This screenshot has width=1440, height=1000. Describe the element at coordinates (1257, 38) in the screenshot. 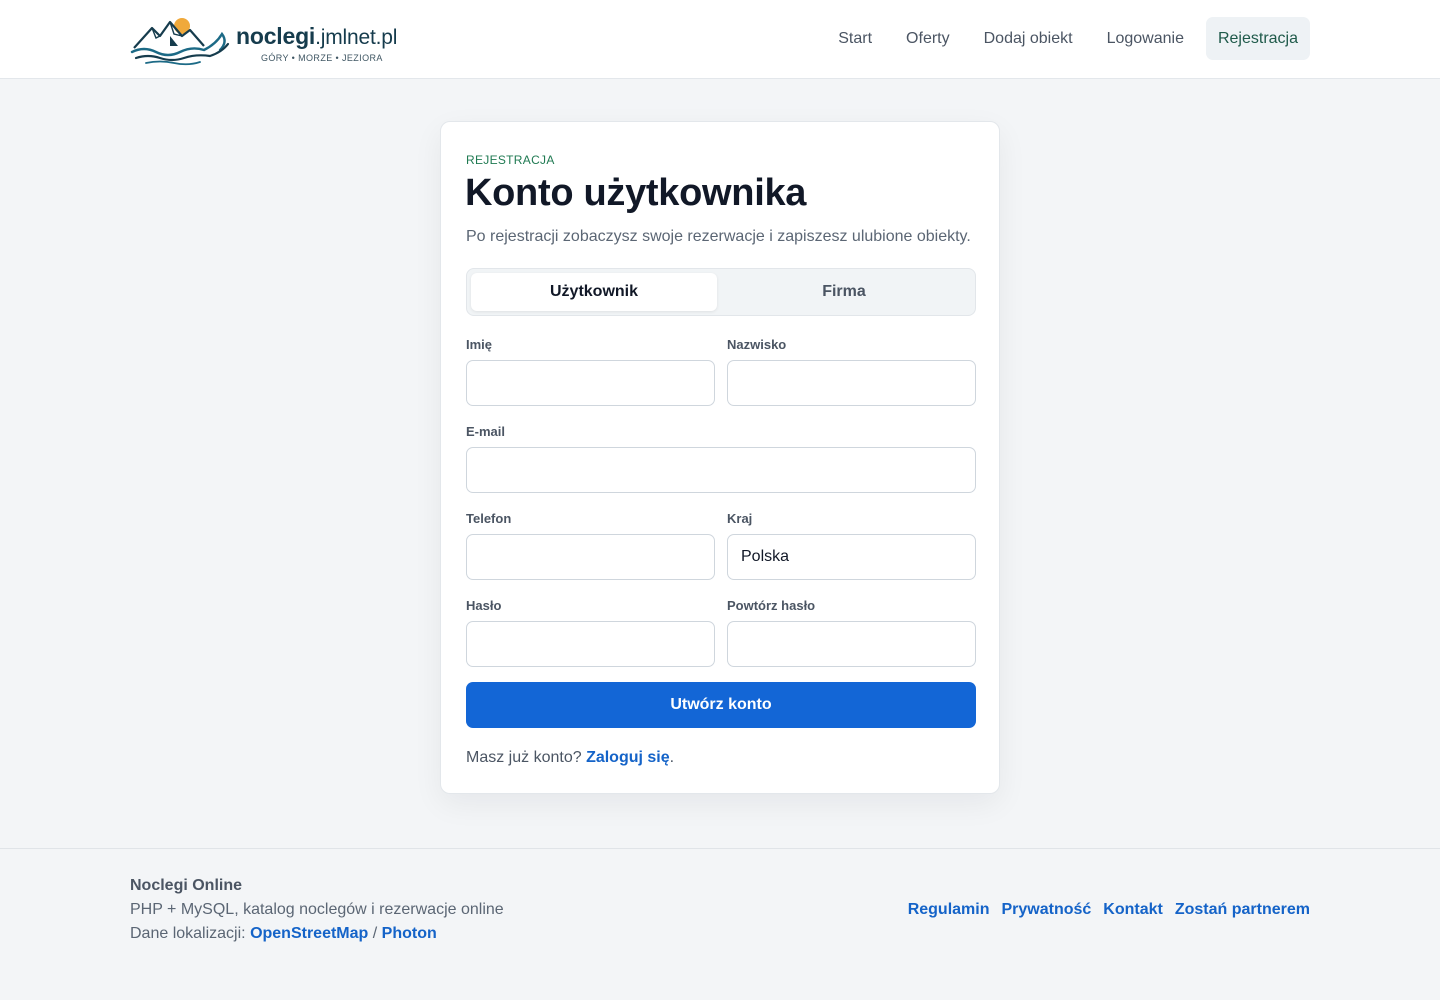

I see `nav-item-rejestracja: Rejestracja` at that location.